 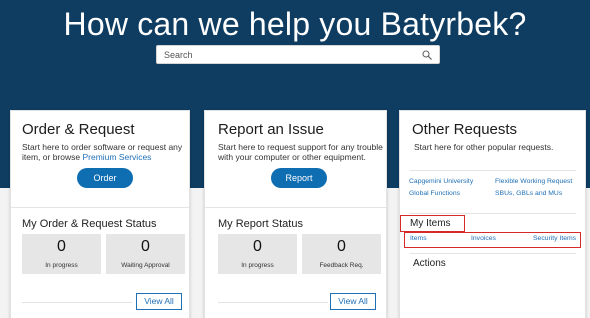 I want to click on global-functions-link: Global Functions, so click(x=434, y=193).